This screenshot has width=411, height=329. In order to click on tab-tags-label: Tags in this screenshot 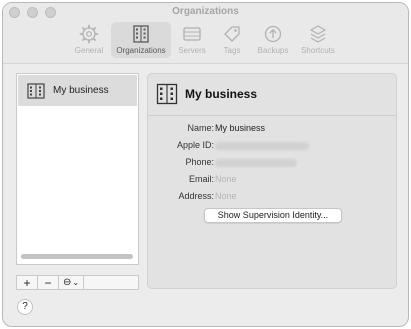, I will do `click(232, 50)`.